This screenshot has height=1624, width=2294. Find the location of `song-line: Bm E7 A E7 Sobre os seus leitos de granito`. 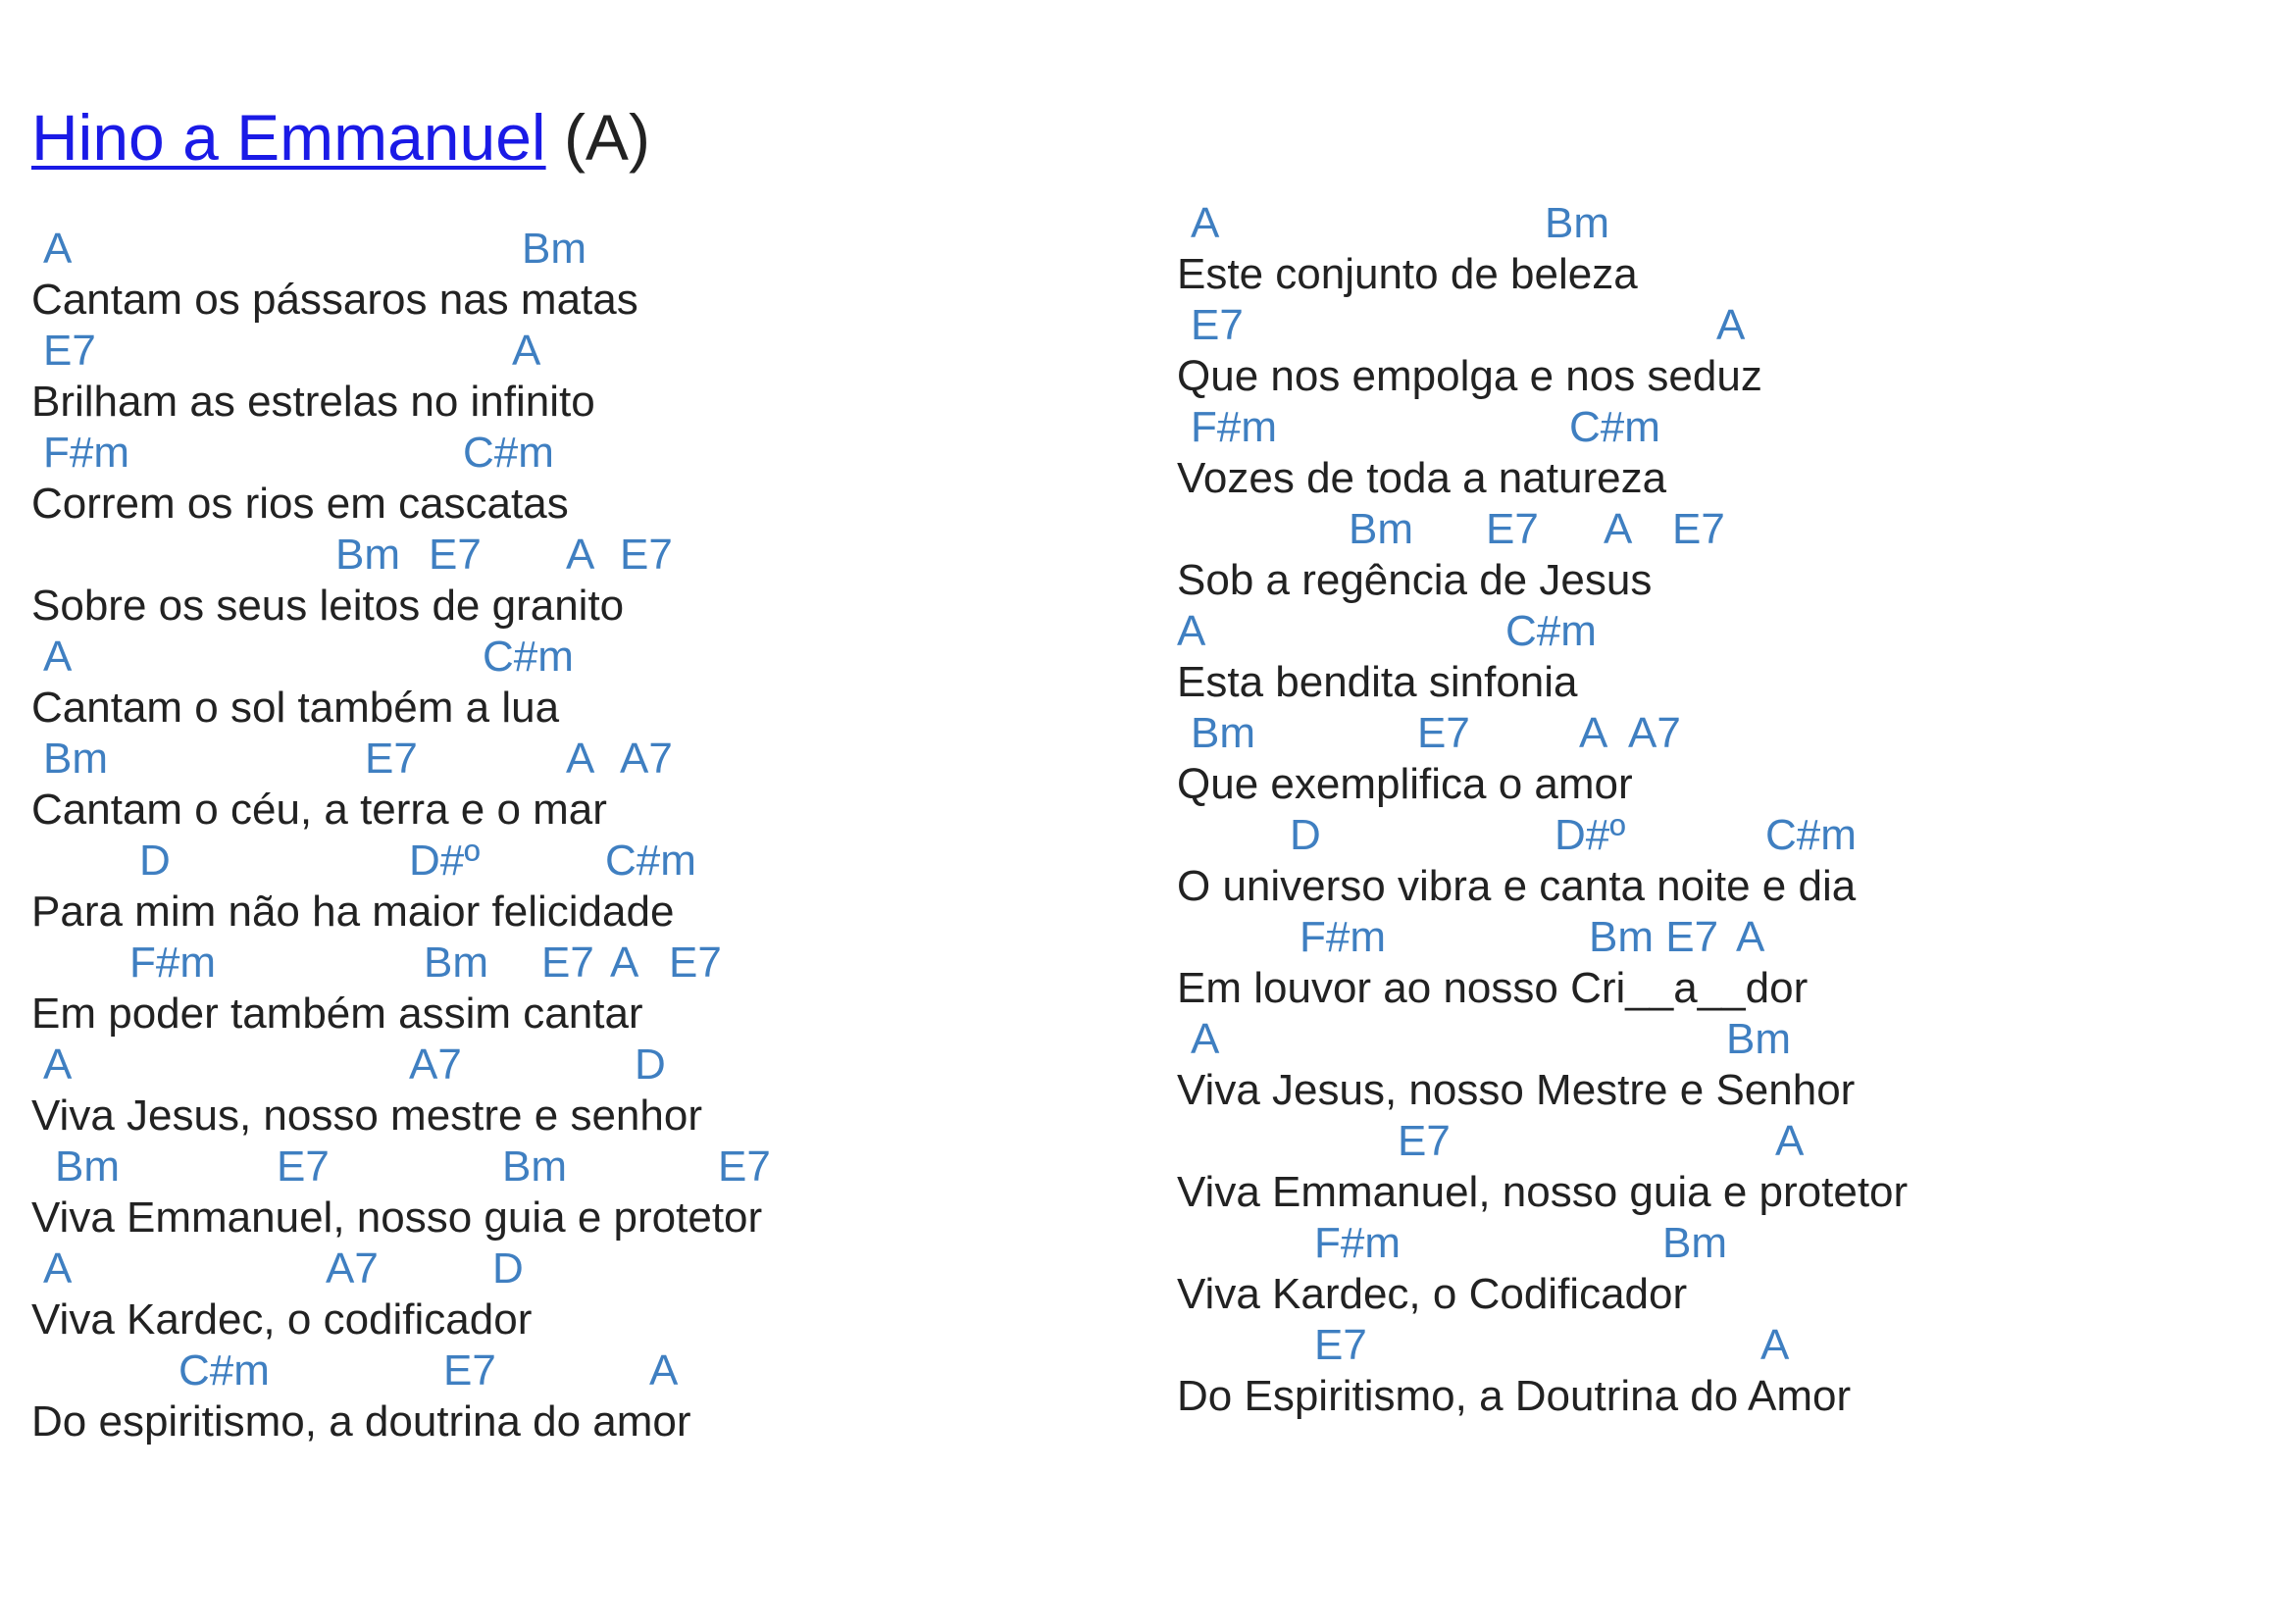

song-line: Bm E7 A E7 Sobre os seus leitos de granito is located at coordinates (580, 581).